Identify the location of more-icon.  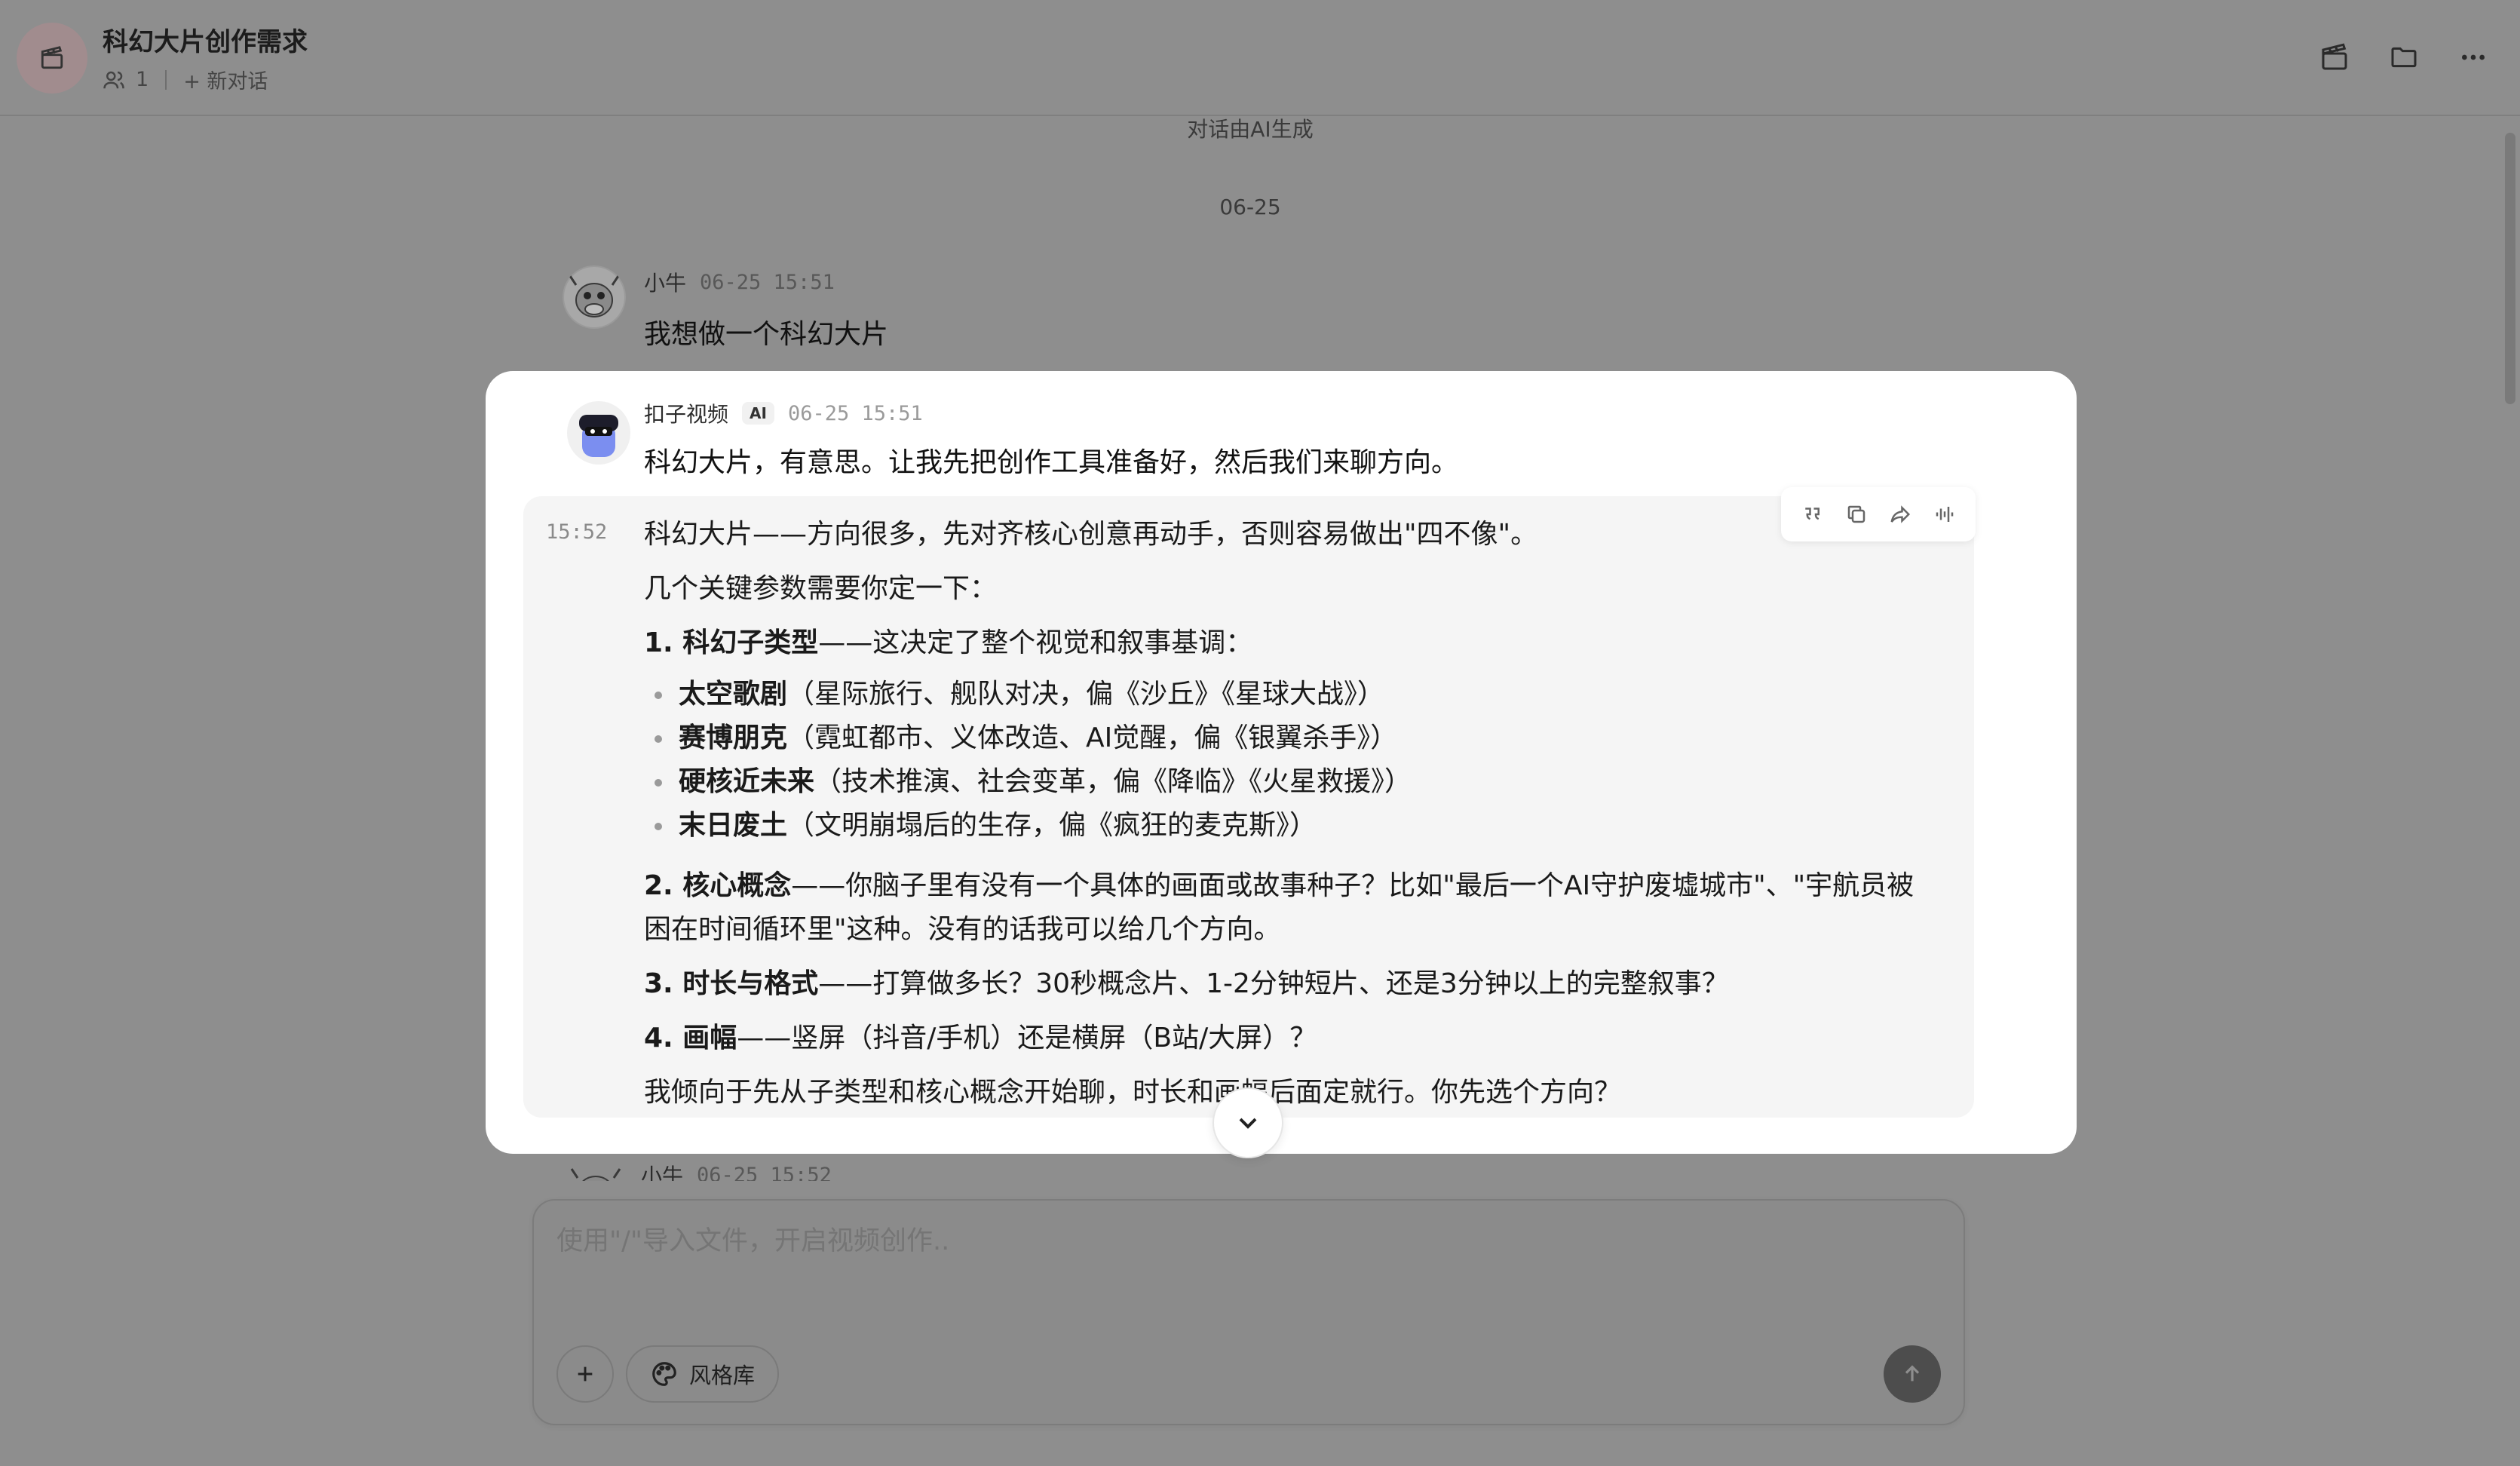
(2473, 58).